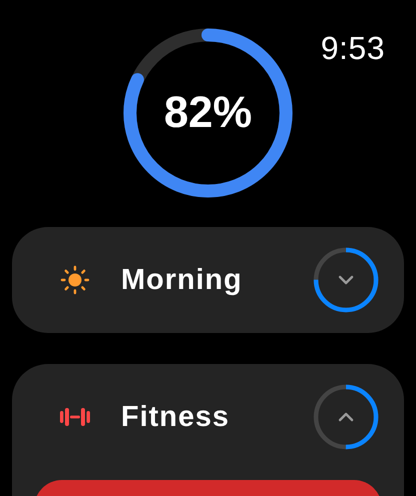  What do you see at coordinates (75, 280) in the screenshot?
I see `sun-icon` at bounding box center [75, 280].